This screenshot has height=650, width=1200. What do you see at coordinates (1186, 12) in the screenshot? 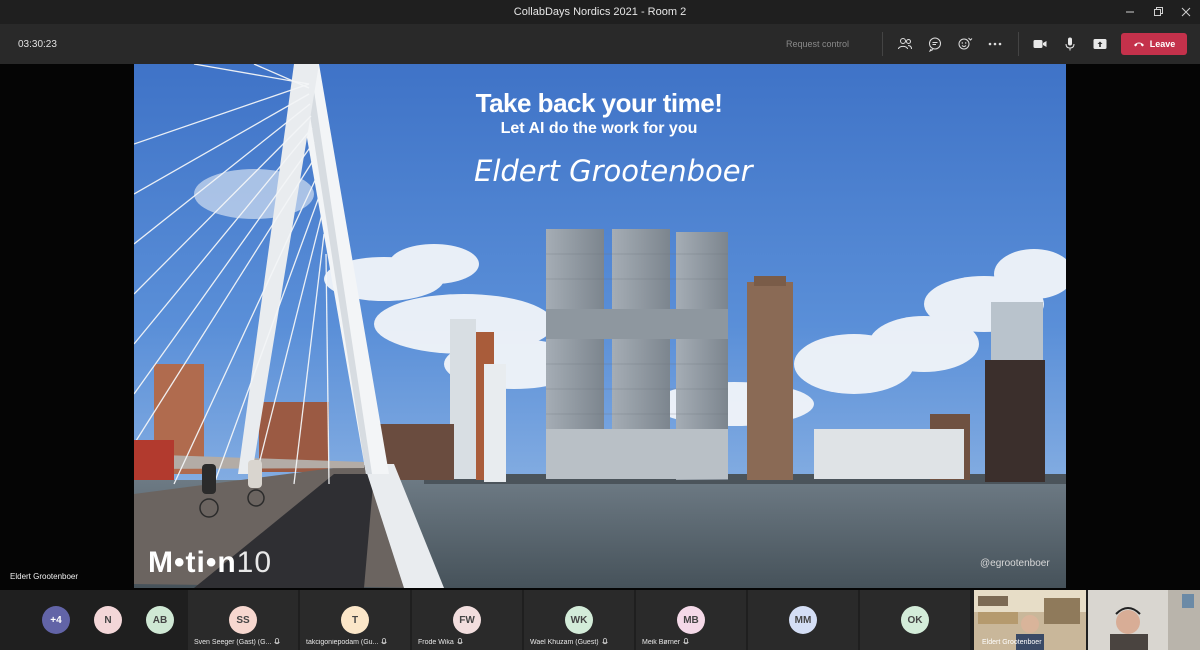
I see `close-icon` at bounding box center [1186, 12].